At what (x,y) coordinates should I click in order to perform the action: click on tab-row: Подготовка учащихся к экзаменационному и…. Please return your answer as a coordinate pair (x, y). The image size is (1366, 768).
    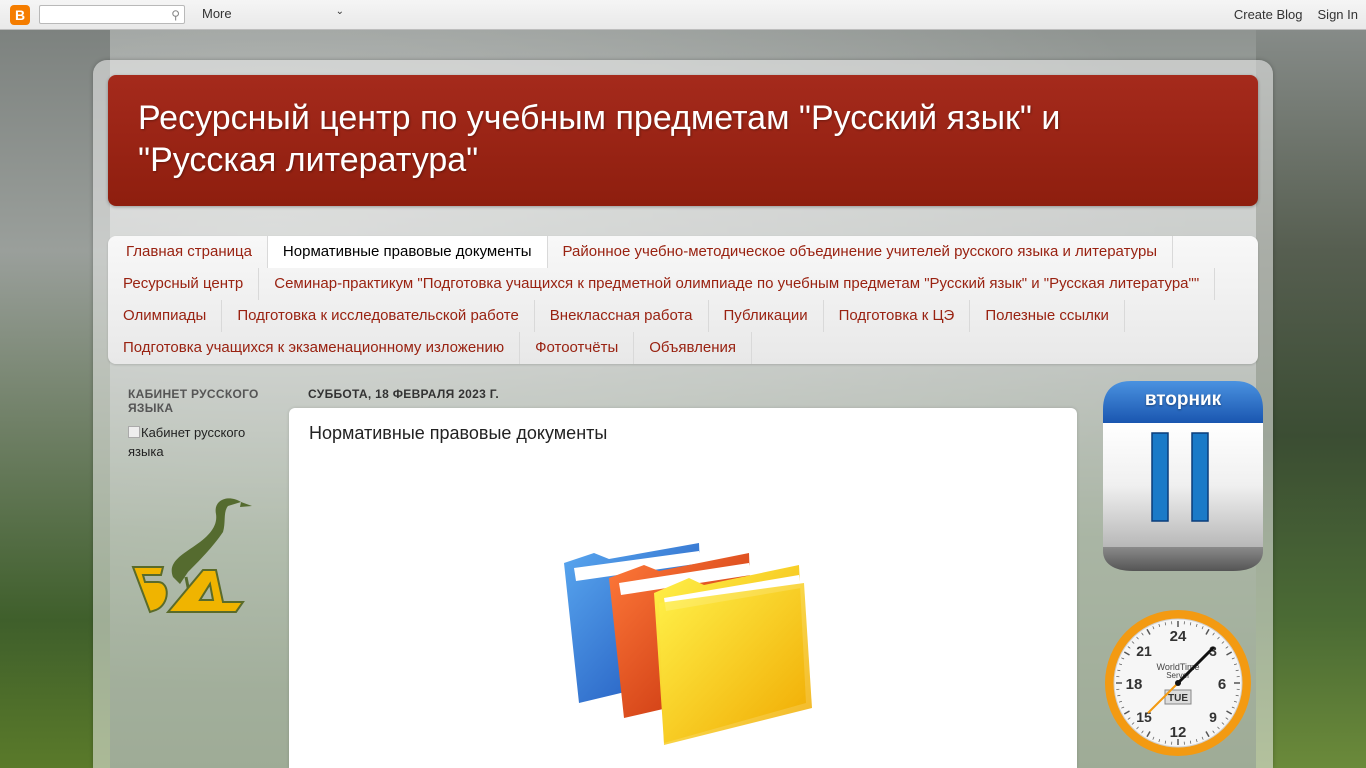
    Looking at the image, I should click on (430, 348).